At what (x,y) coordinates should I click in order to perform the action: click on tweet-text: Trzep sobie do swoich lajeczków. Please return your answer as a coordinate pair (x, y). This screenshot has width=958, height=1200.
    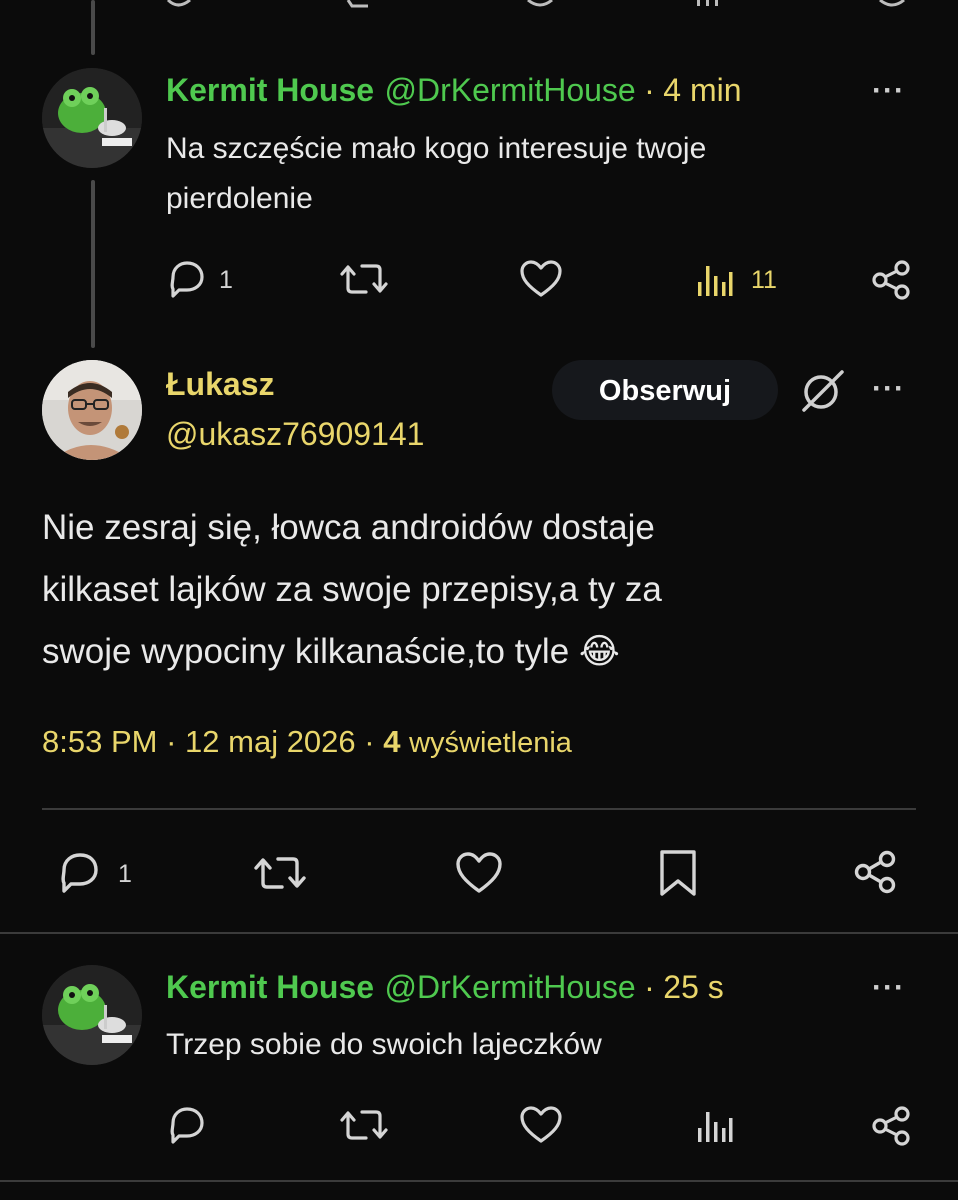
    Looking at the image, I should click on (384, 1044).